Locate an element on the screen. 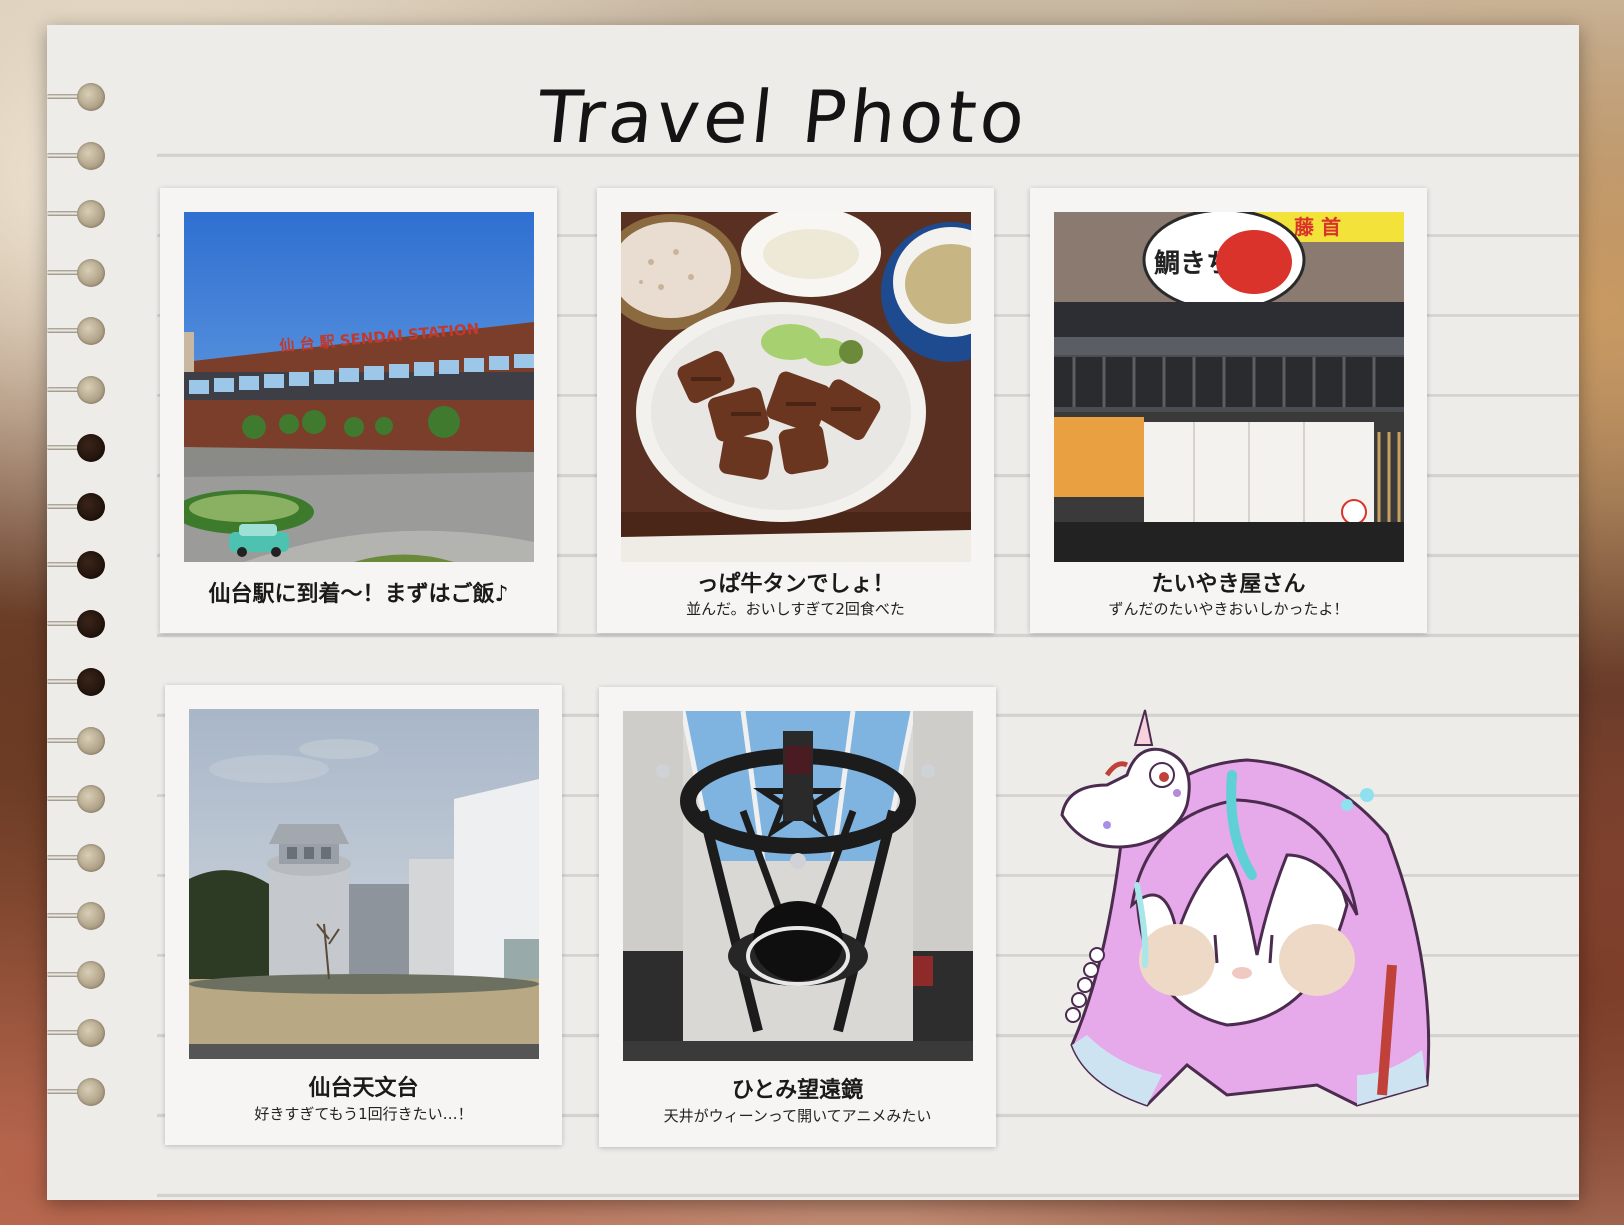 This screenshot has height=1225, width=1624. photo-caption: ひとみ望遠鏡 is located at coordinates (797, 1090).